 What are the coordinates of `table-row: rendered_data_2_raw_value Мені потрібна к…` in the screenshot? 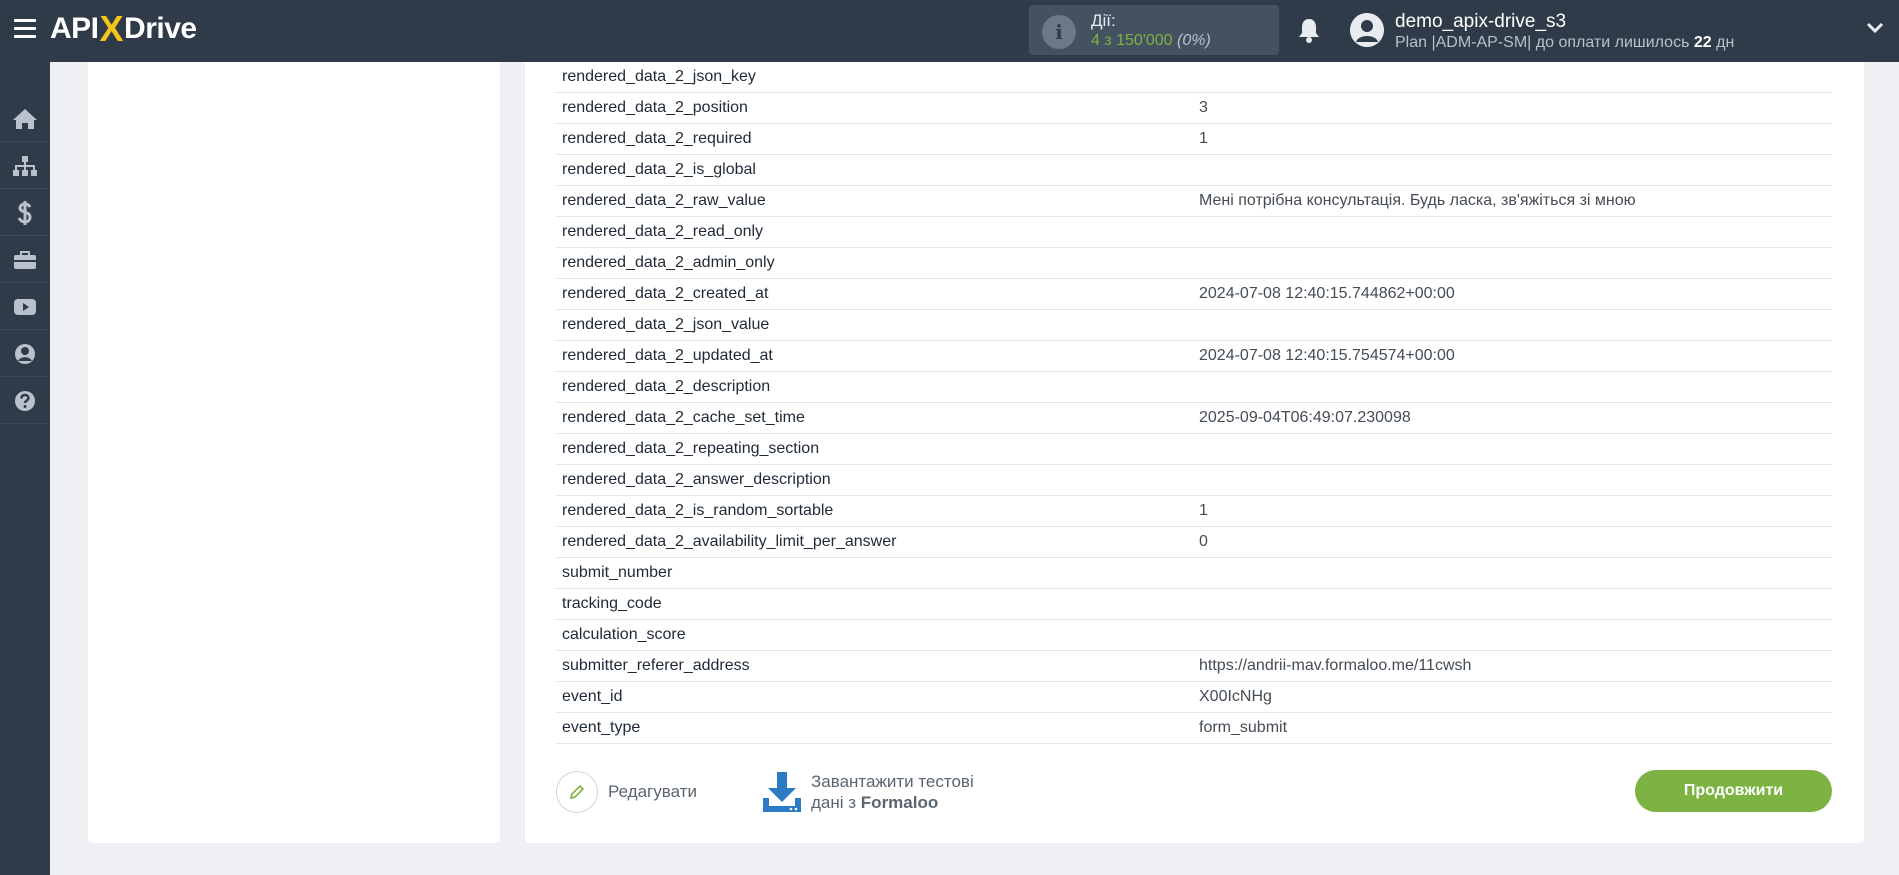 It's located at (1194, 201).